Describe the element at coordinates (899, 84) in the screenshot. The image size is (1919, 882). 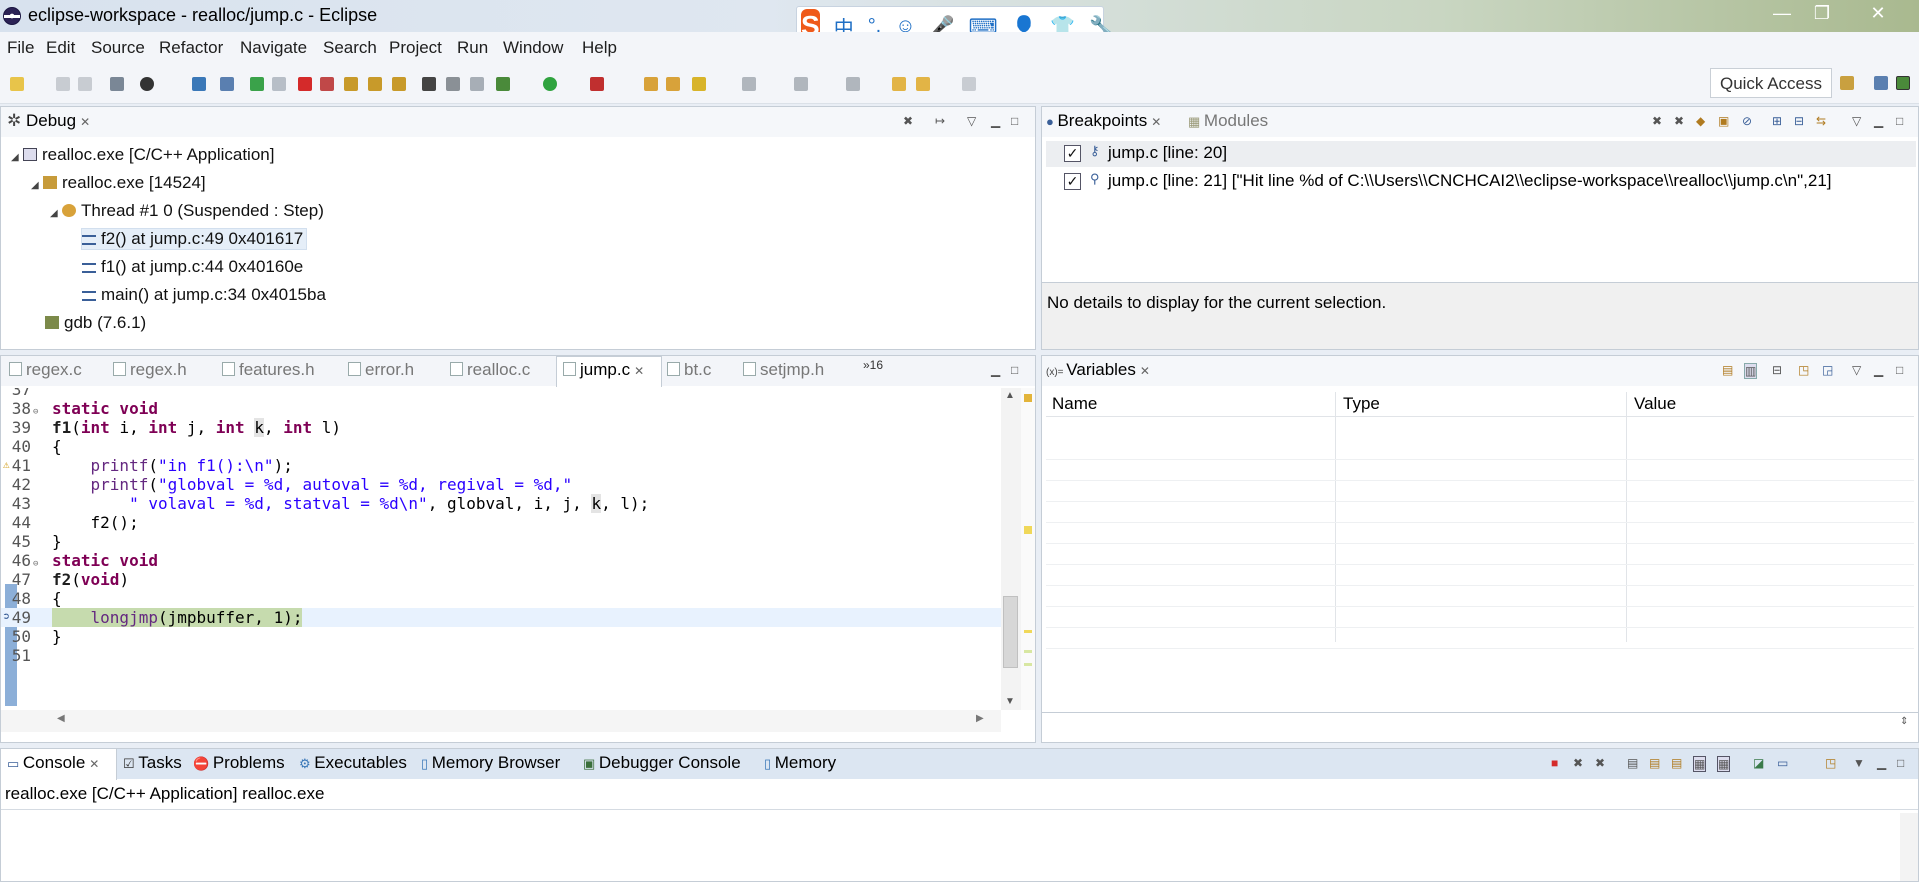
I see `back-icon` at that location.